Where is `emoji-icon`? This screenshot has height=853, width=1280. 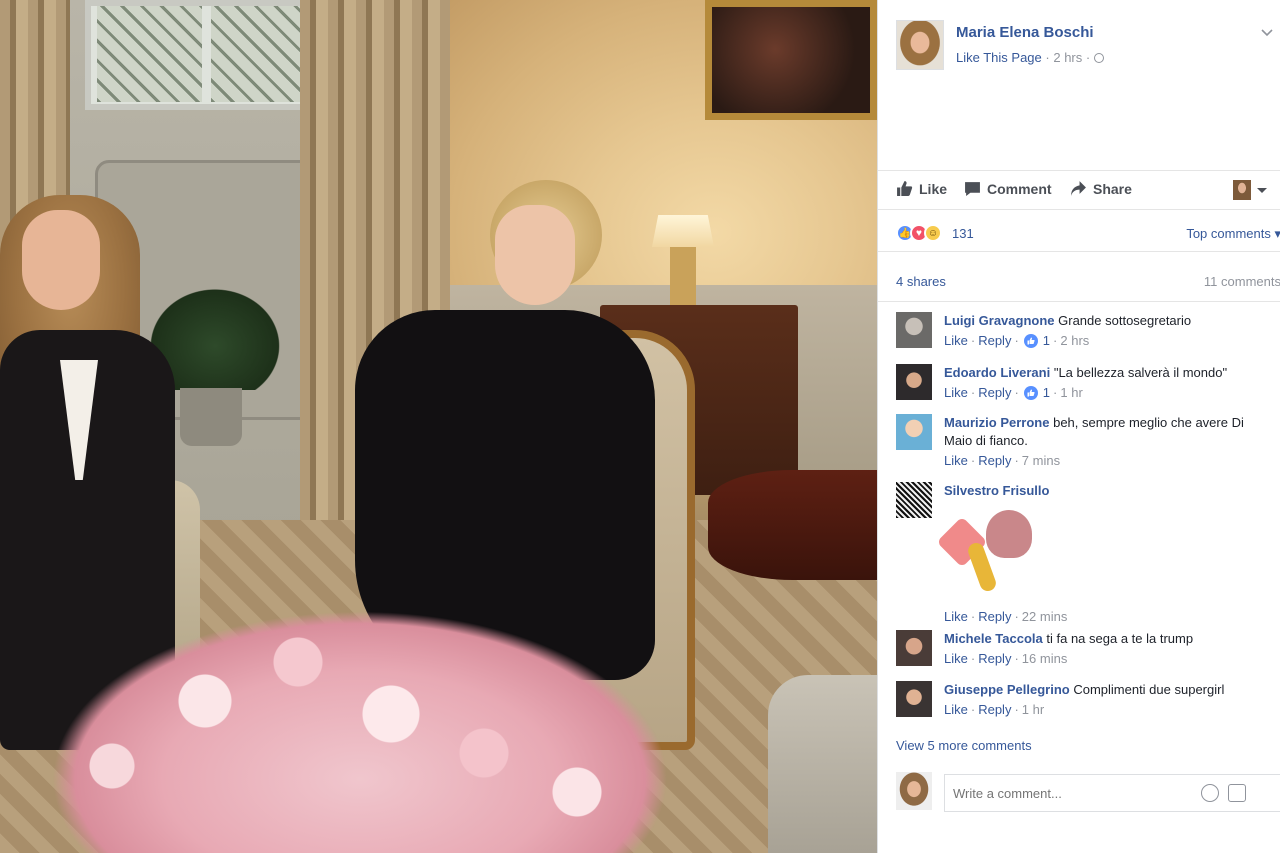
emoji-icon is located at coordinates (1210, 793).